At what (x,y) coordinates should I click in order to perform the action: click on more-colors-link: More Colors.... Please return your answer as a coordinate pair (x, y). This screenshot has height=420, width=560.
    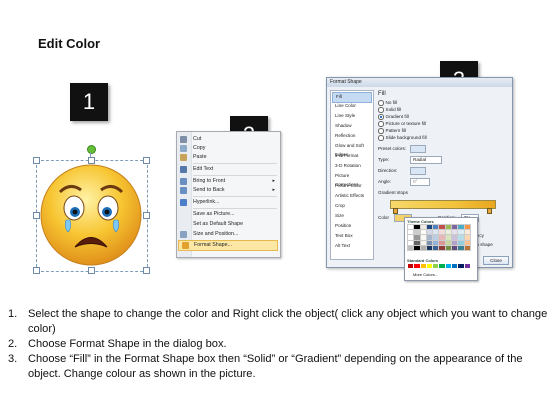
    Looking at the image, I should click on (425, 274).